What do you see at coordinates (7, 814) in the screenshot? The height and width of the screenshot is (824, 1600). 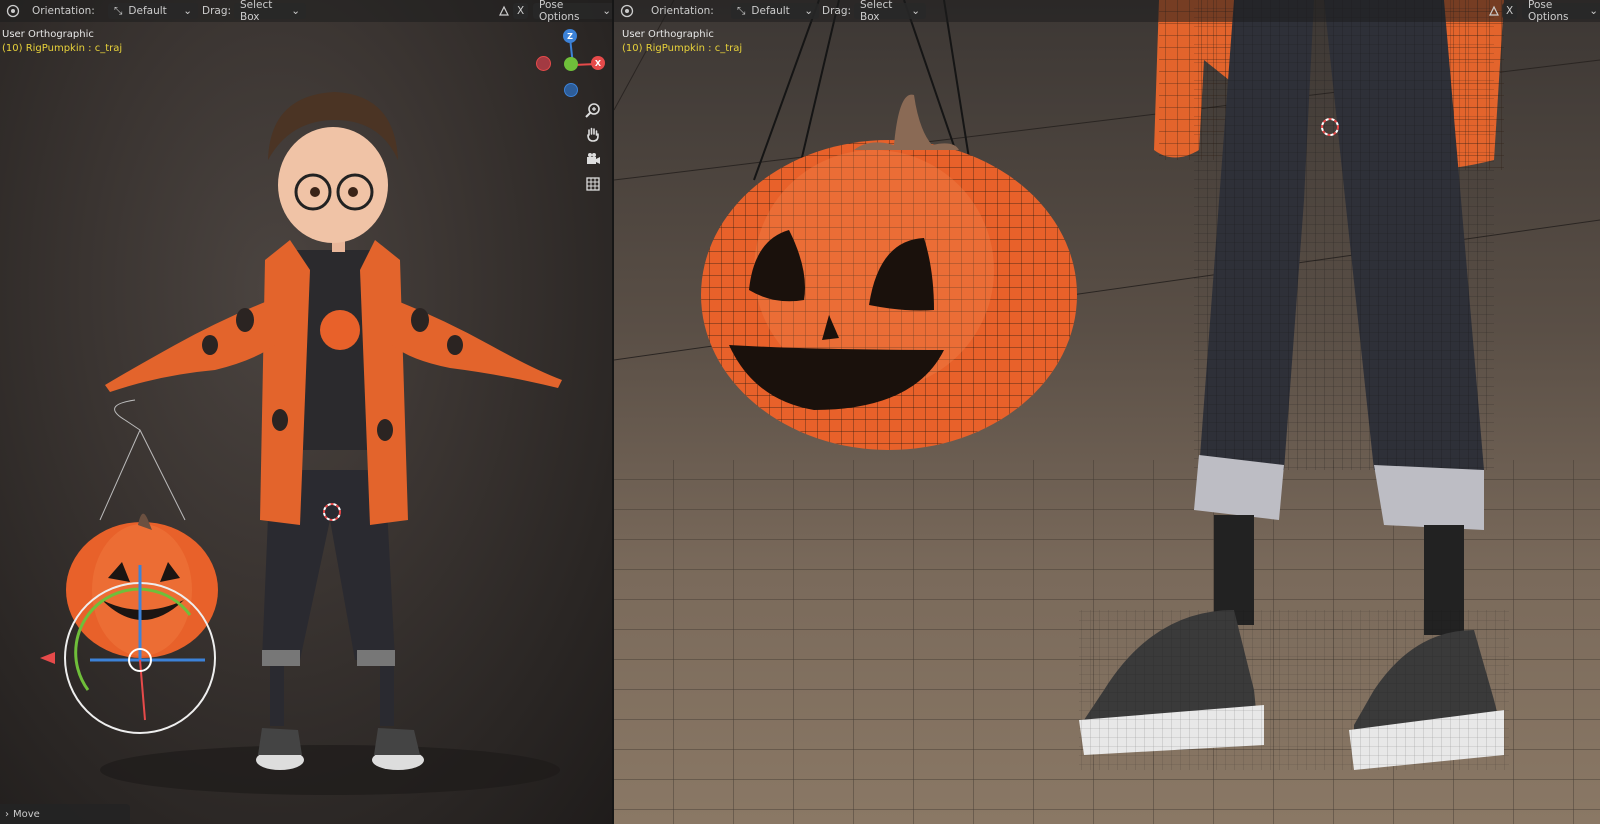 I see `chevron-right-icon: ›` at bounding box center [7, 814].